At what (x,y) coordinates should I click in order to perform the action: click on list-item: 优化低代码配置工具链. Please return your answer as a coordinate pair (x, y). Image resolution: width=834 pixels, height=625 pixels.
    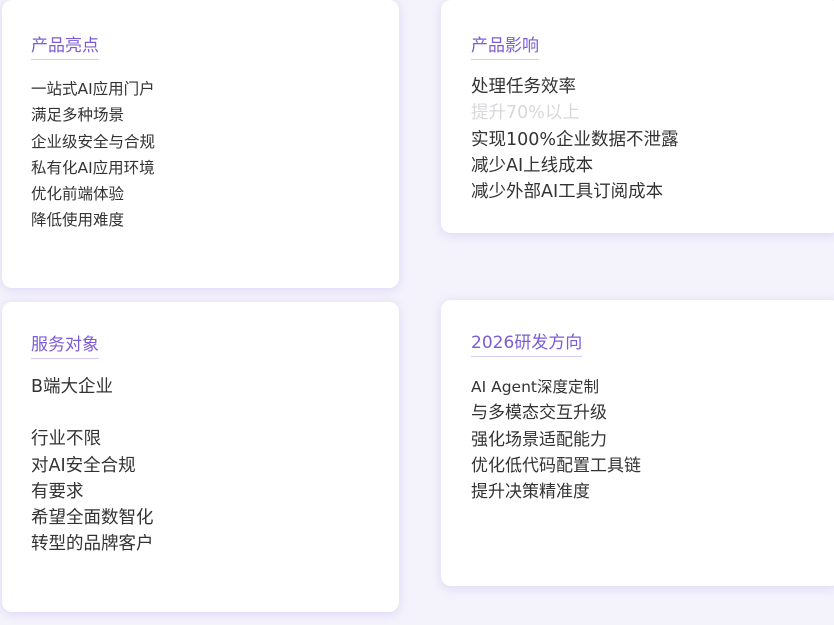
    Looking at the image, I should click on (556, 465).